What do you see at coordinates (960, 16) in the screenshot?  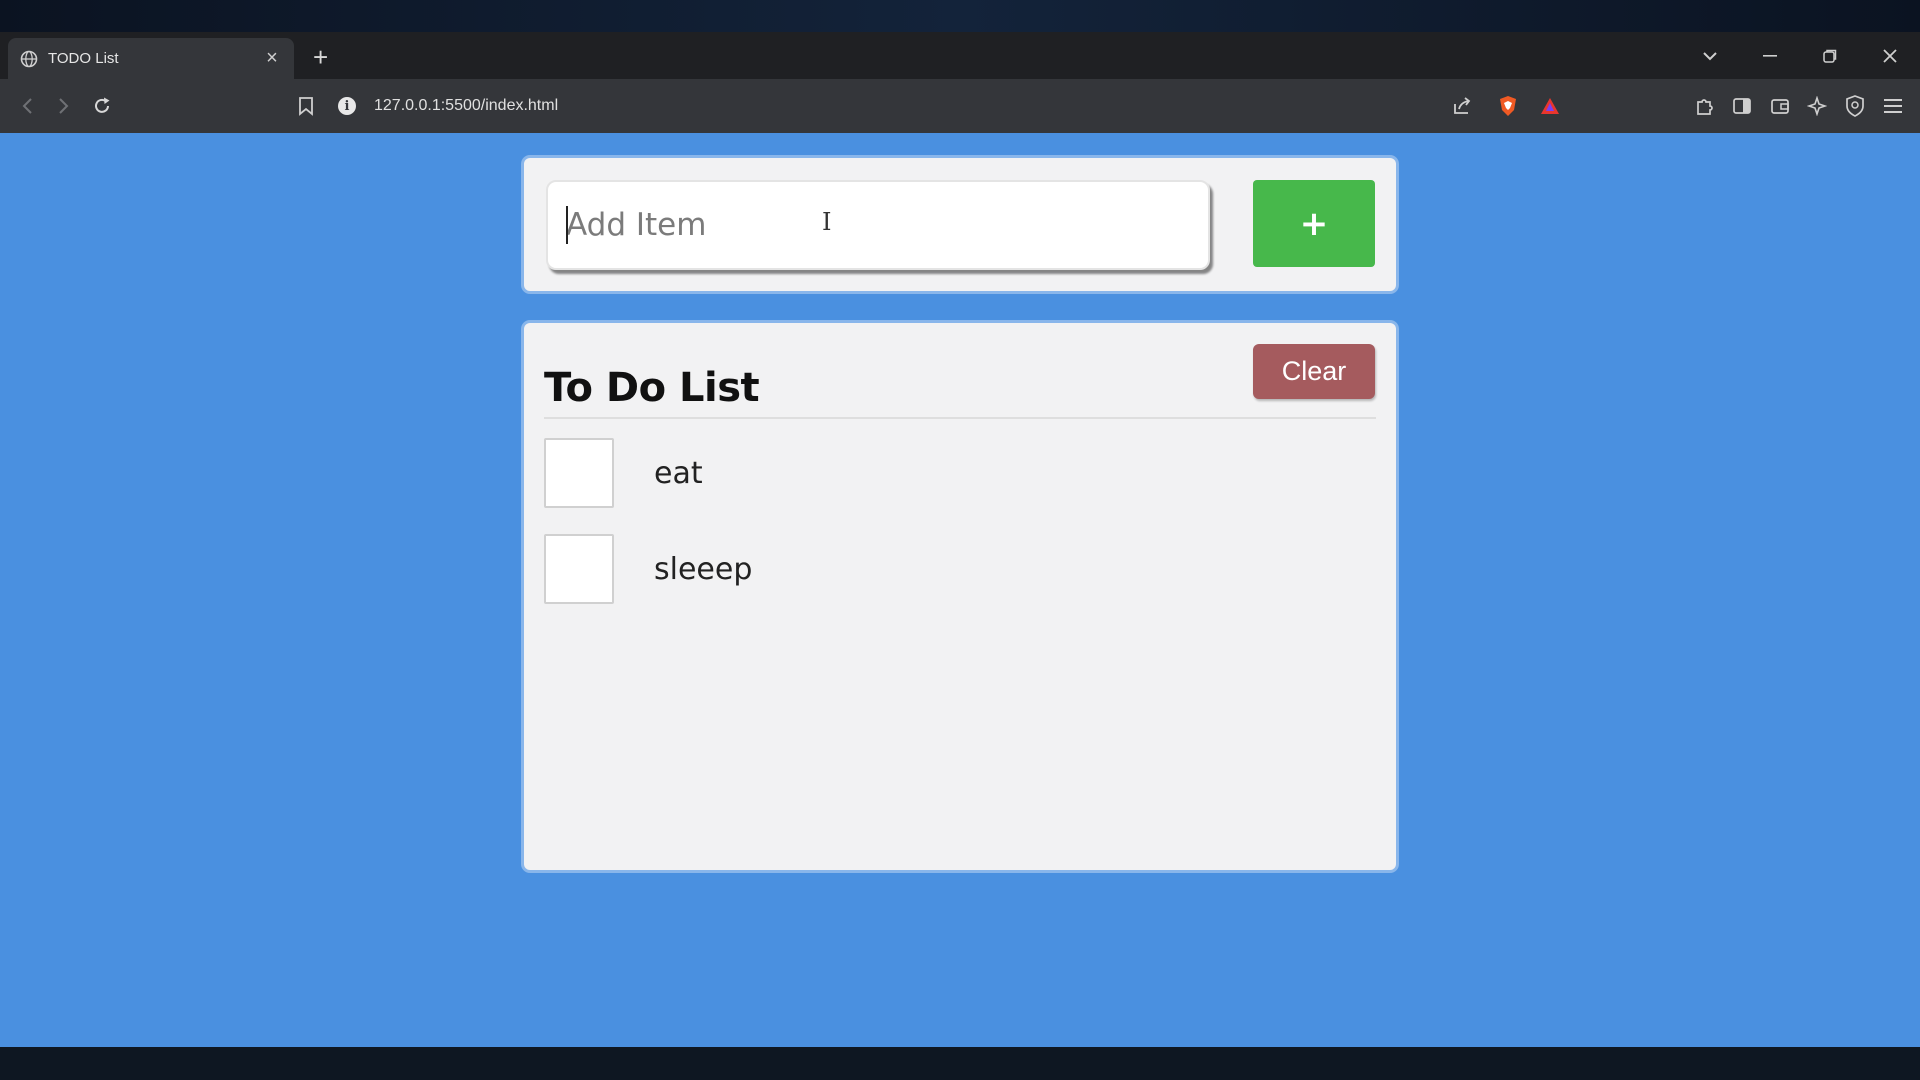 I see `desktop-top-strip` at bounding box center [960, 16].